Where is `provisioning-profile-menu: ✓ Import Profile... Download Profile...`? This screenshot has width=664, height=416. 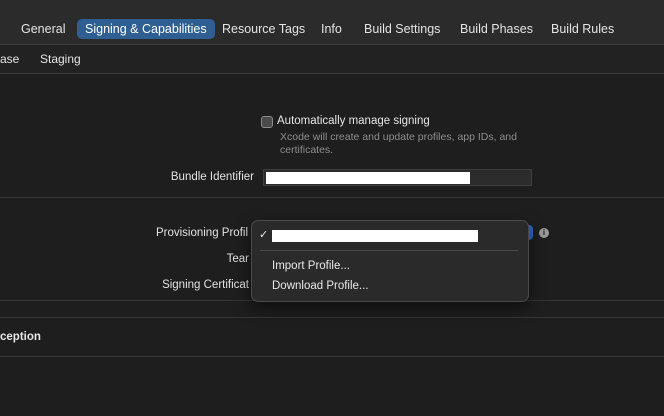
provisioning-profile-menu: ✓ Import Profile... Download Profile... is located at coordinates (390, 261).